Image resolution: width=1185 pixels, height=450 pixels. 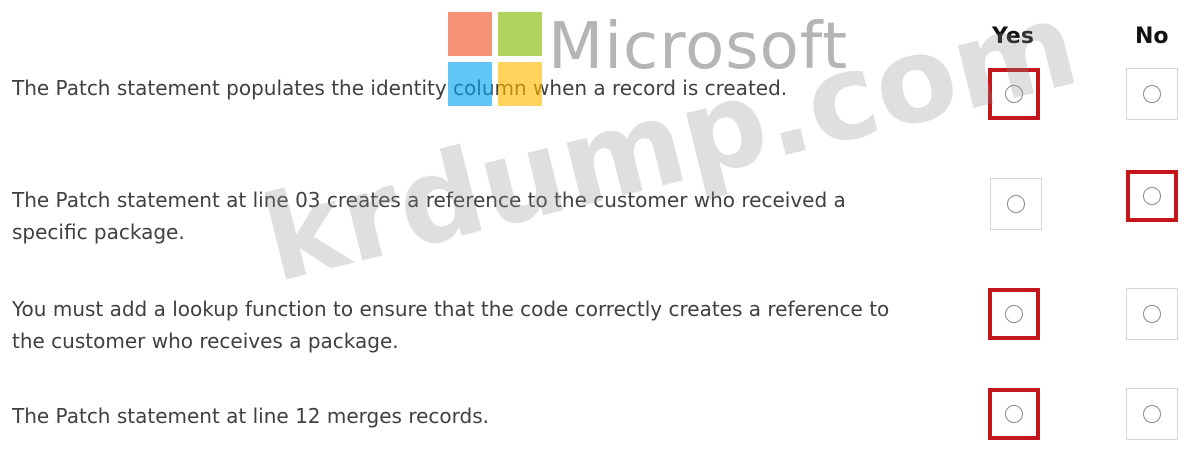 I want to click on no-column-header: No, so click(x=1152, y=36).